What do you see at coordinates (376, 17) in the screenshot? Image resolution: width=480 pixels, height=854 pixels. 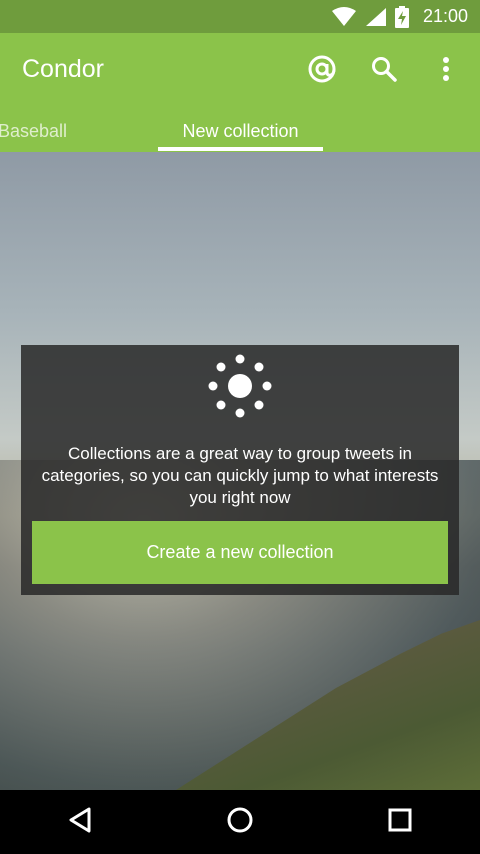 I see `signal-icon` at bounding box center [376, 17].